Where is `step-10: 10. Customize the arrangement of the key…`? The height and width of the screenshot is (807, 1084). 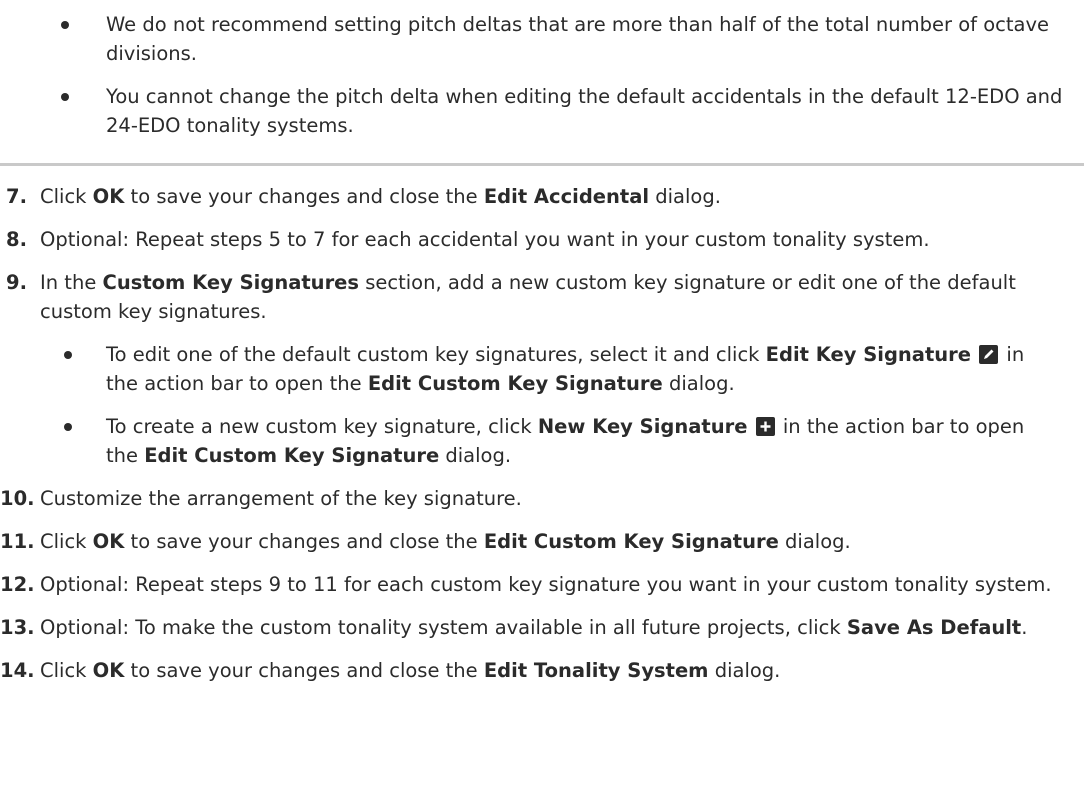 step-10: 10. Customize the arrangement of the key… is located at coordinates (542, 498).